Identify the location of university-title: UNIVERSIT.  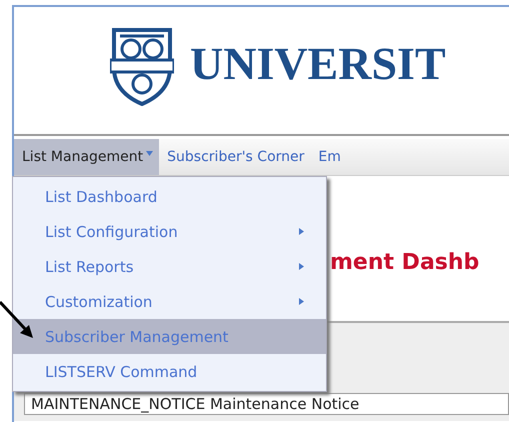
(318, 63).